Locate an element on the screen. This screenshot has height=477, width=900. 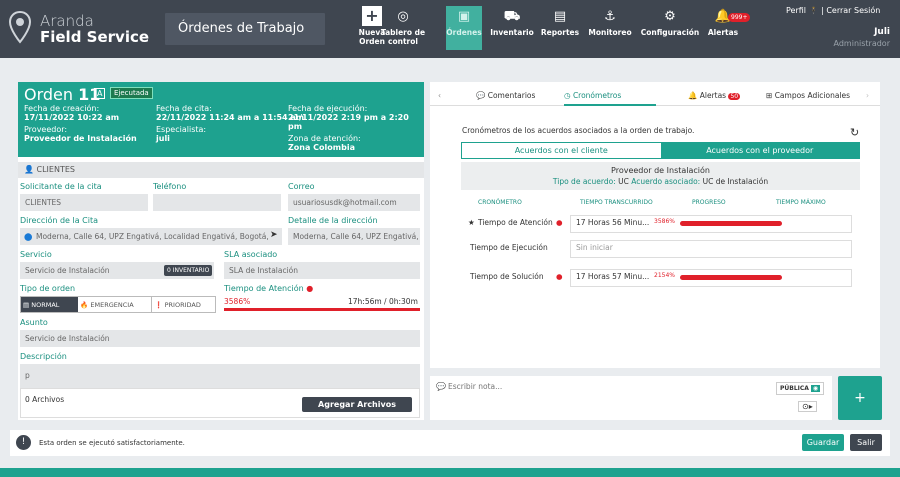
row-name: Tiempo de Atención is located at coordinates (515, 222).